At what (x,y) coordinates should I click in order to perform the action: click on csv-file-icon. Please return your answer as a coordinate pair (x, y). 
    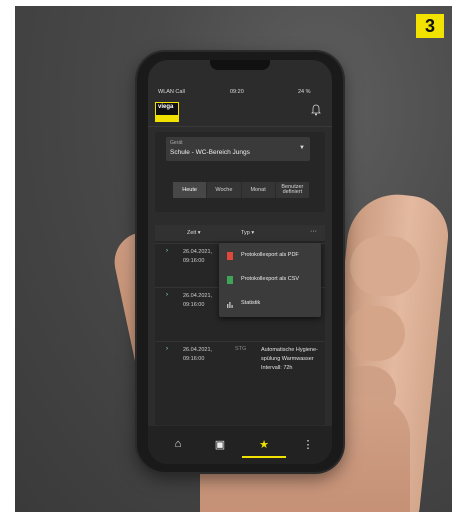
    Looking at the image, I should click on (230, 280).